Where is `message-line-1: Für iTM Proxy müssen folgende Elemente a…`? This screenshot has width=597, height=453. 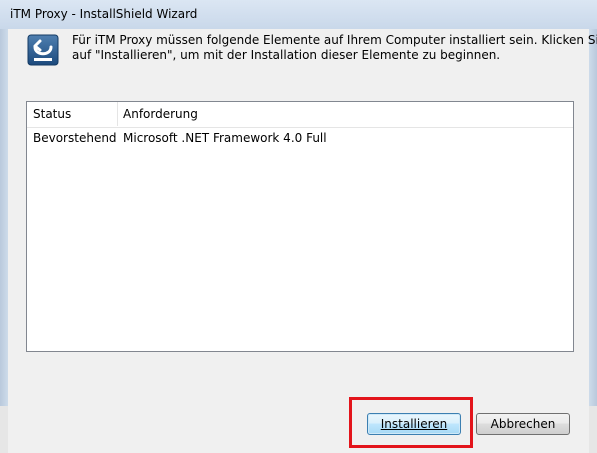
message-line-1: Für iTM Proxy müssen folgende Elemente a… is located at coordinates (334, 40).